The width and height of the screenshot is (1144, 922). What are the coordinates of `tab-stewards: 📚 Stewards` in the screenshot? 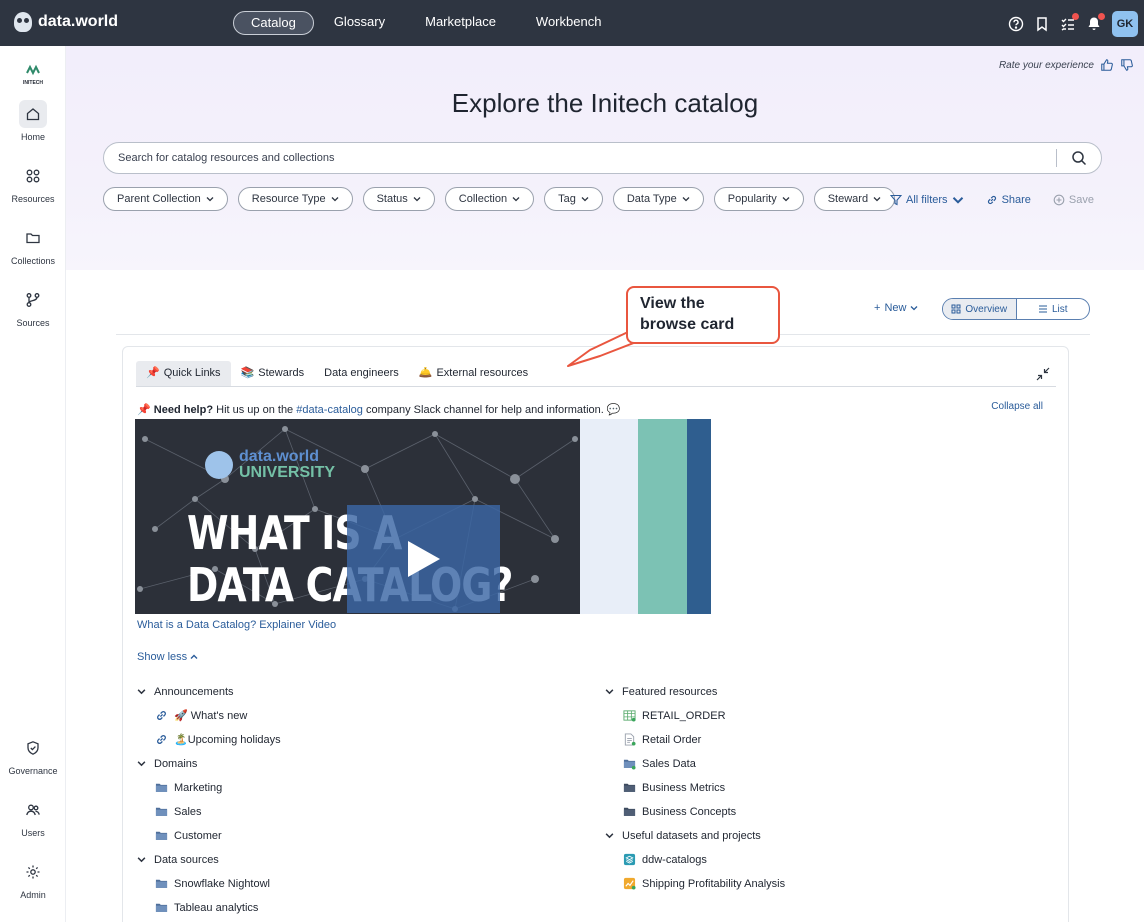 It's located at (273, 373).